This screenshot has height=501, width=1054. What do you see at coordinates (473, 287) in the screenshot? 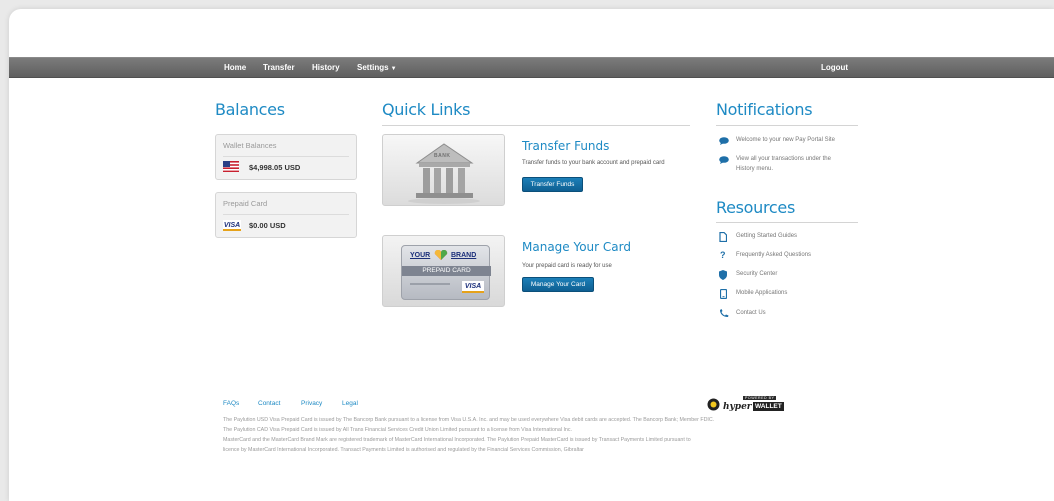
I see `card-visa-logo: VISA` at bounding box center [473, 287].